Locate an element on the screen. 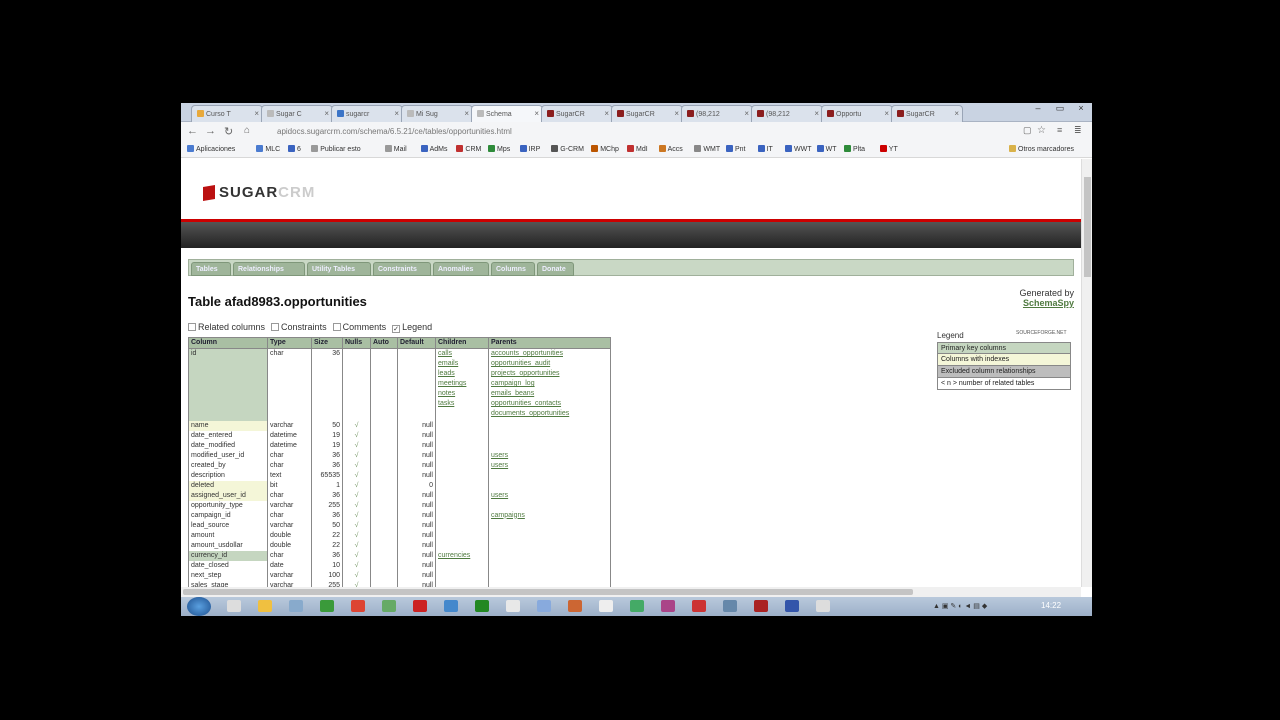  parent-table-link: campaigns is located at coordinates (549, 516).